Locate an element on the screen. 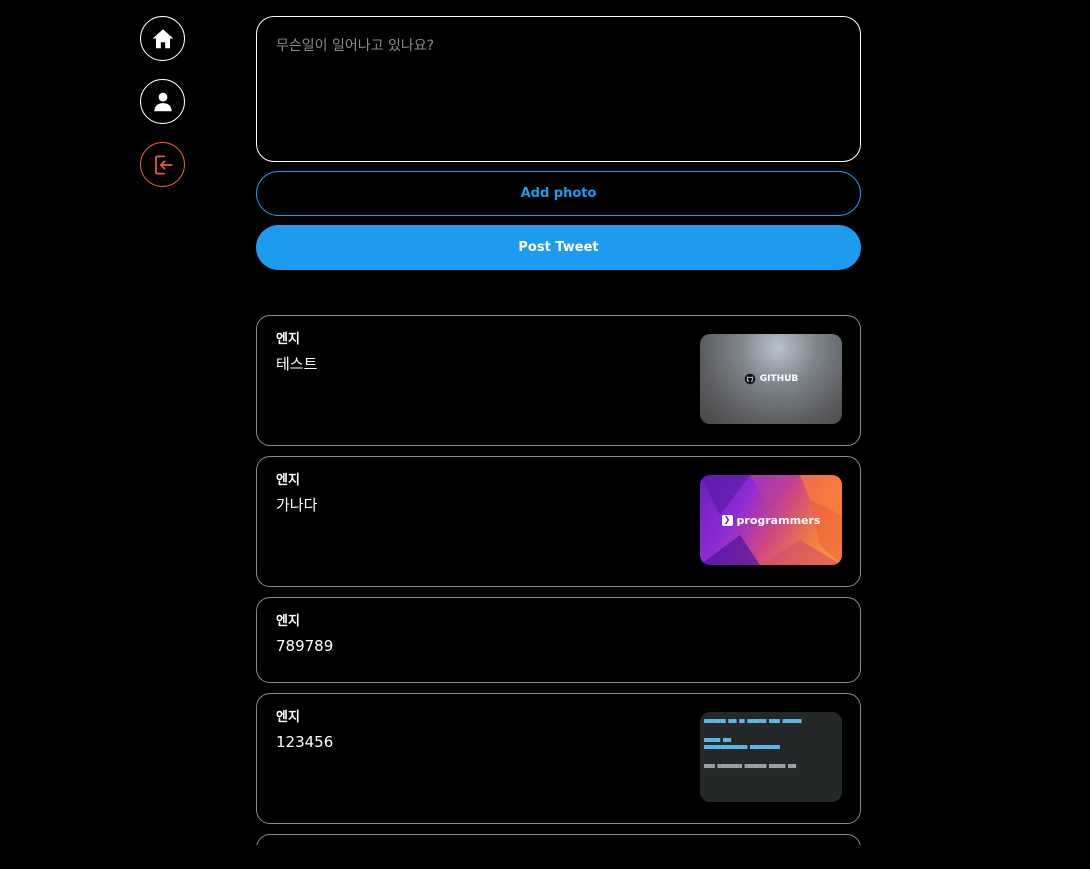 This screenshot has width=1090, height=869. user-icon is located at coordinates (162, 101).